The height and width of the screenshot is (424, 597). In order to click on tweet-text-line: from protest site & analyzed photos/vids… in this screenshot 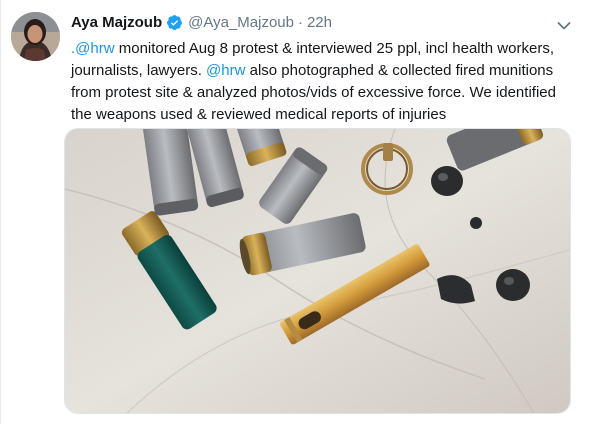, I will do `click(313, 92)`.